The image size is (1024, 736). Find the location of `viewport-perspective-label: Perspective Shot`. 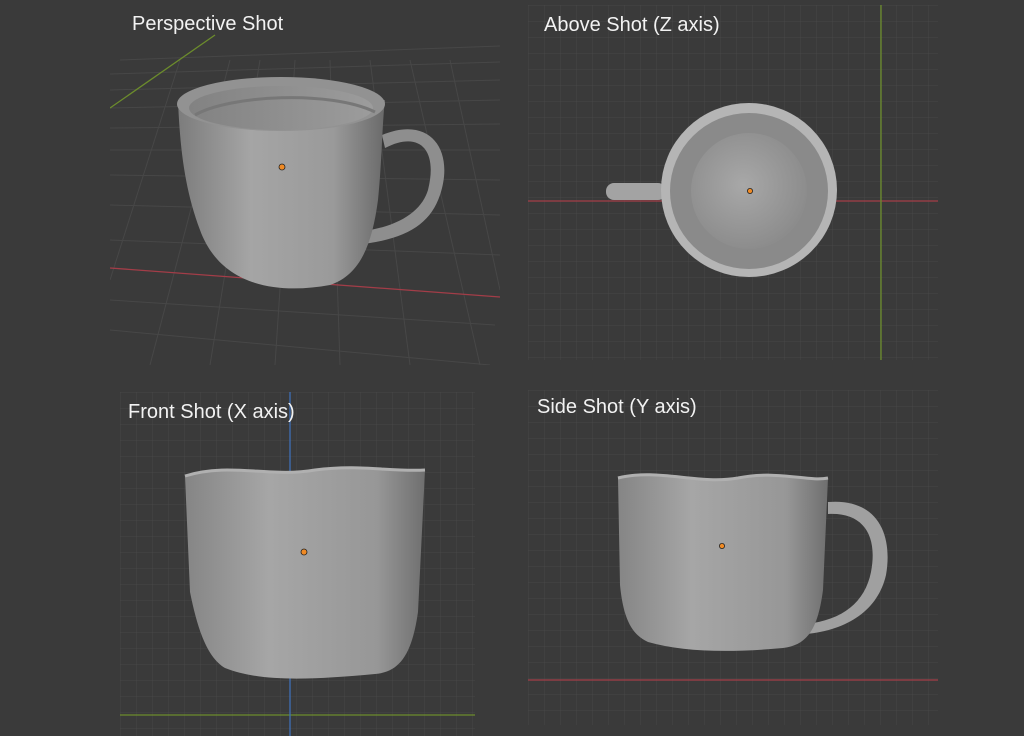

viewport-perspective-label: Perspective Shot is located at coordinates (208, 24).